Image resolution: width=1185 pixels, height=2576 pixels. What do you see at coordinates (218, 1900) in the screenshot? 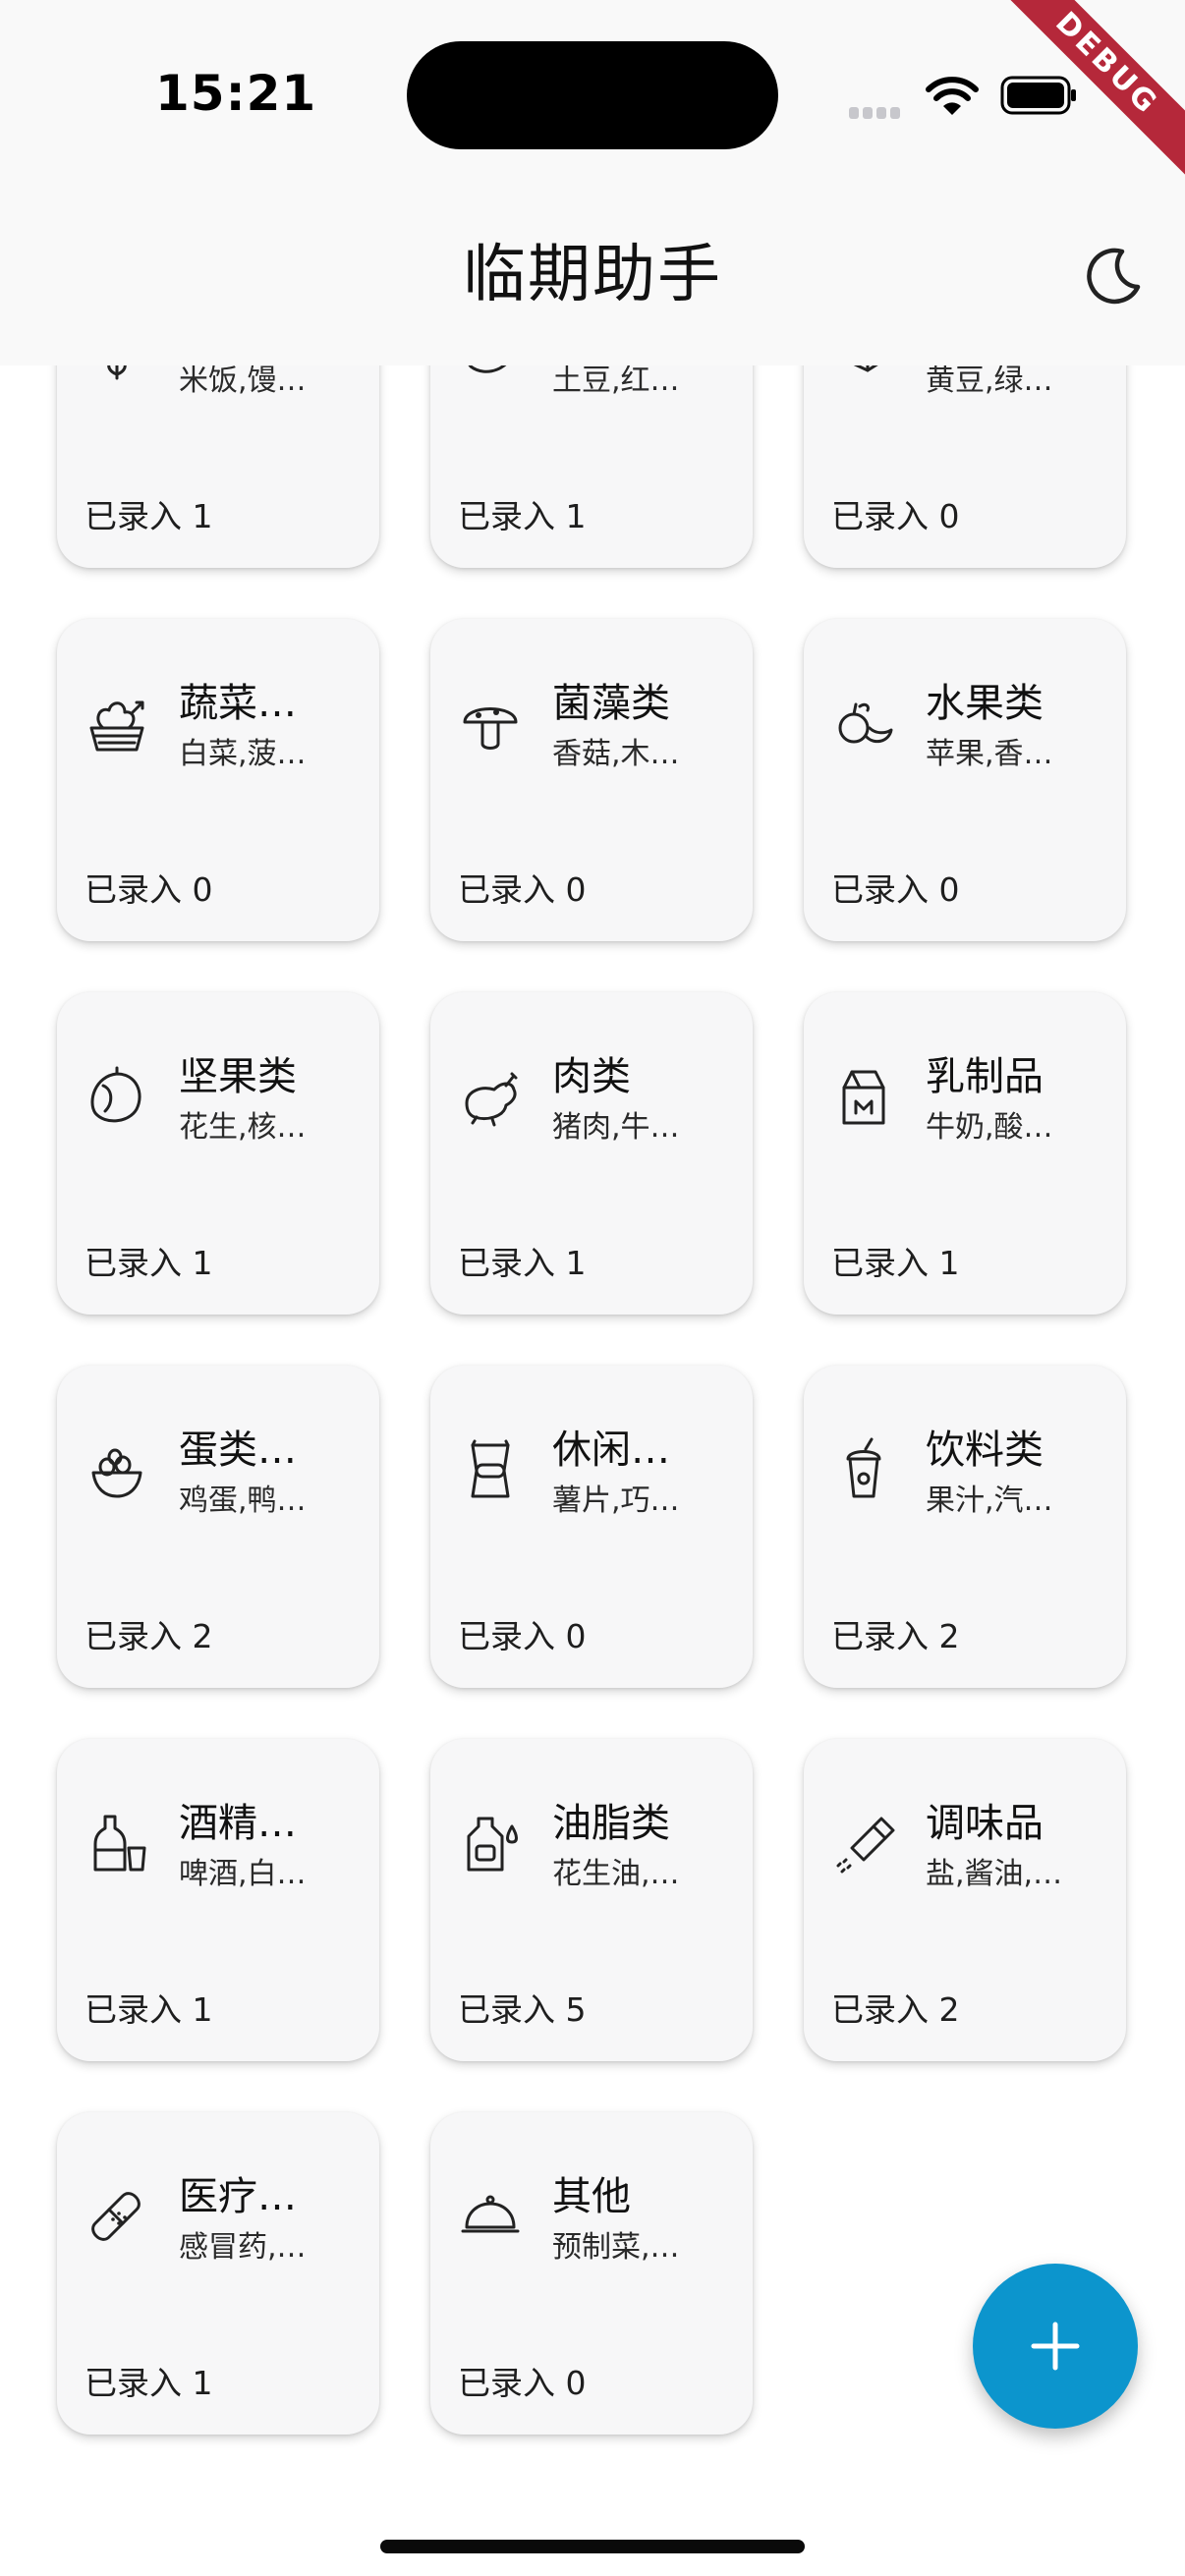
I see `category-card: 酒精… 啤酒,白… 已录入 1` at bounding box center [218, 1900].